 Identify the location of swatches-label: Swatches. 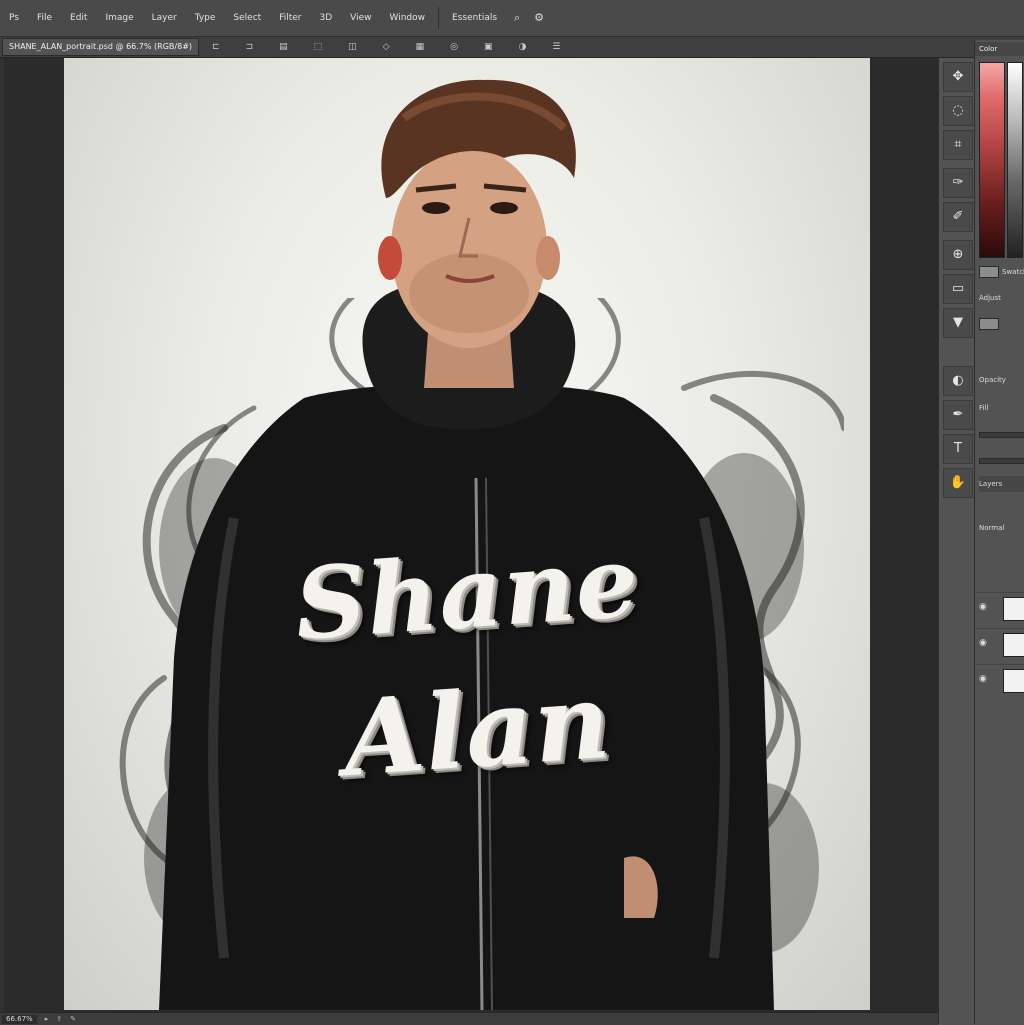
(1013, 272).